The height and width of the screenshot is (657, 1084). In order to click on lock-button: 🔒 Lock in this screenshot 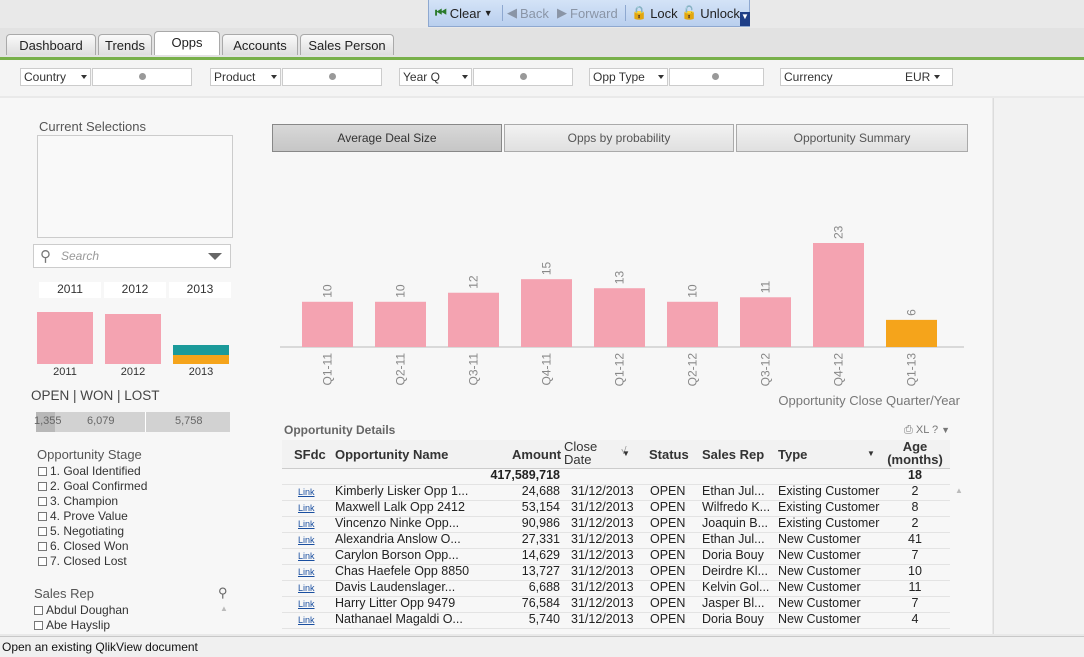, I will do `click(654, 13)`.